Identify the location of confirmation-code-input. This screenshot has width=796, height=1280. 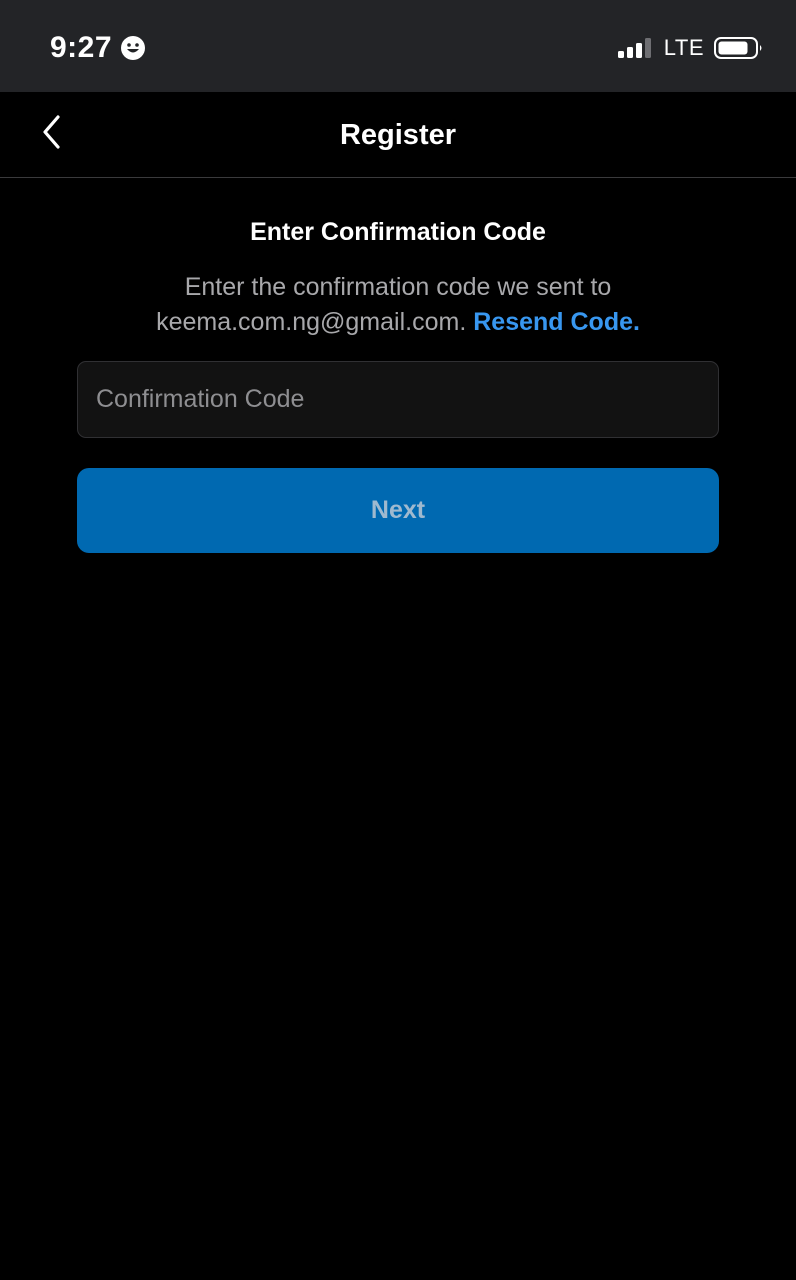
(398, 399).